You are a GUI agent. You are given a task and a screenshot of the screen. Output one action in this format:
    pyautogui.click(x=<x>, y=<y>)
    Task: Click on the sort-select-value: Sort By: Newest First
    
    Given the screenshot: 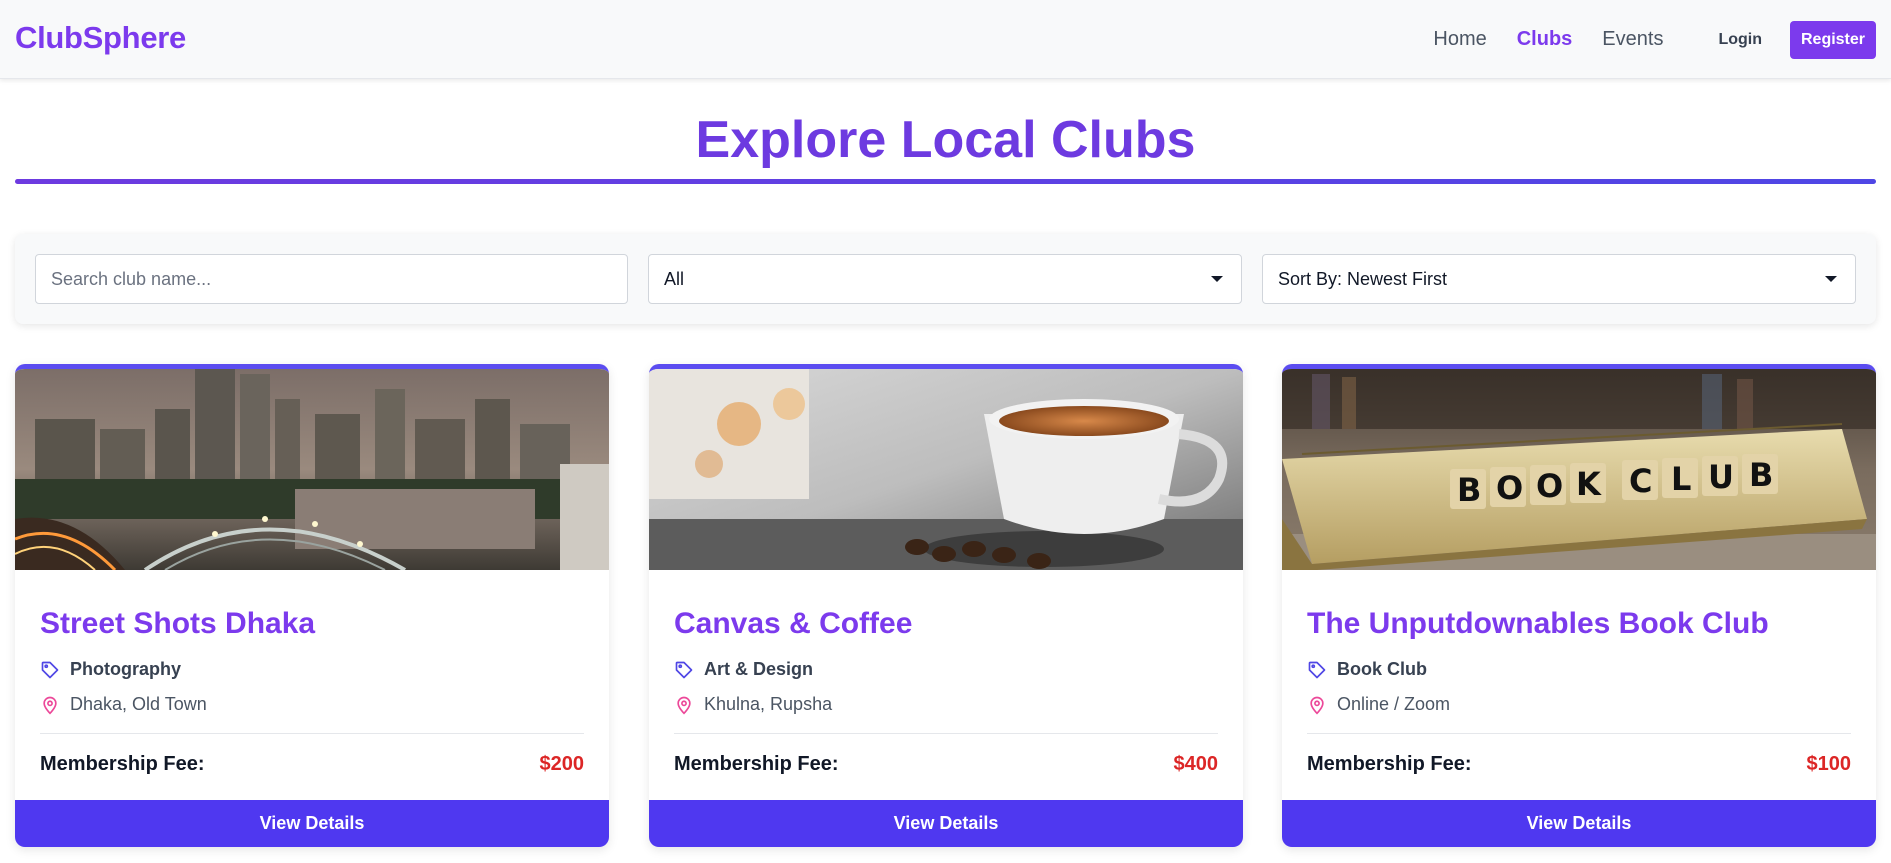 What is the action you would take?
    pyautogui.click(x=1363, y=278)
    